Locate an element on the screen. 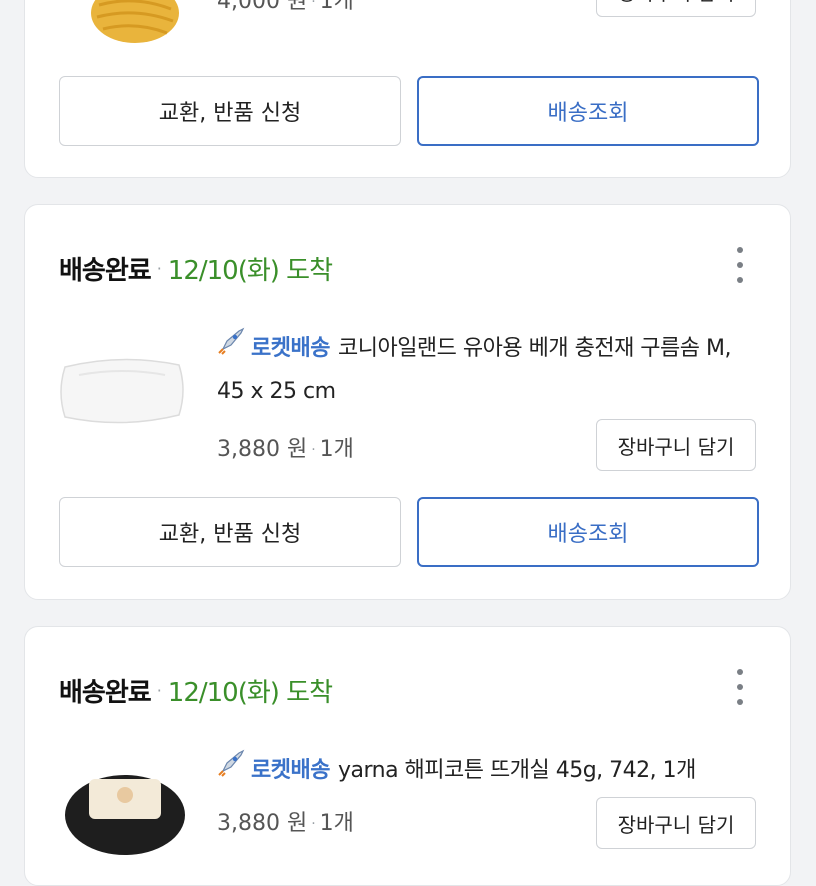 The width and height of the screenshot is (816, 886). price-line: 4,000 원 · 1개 is located at coordinates (285, 7).